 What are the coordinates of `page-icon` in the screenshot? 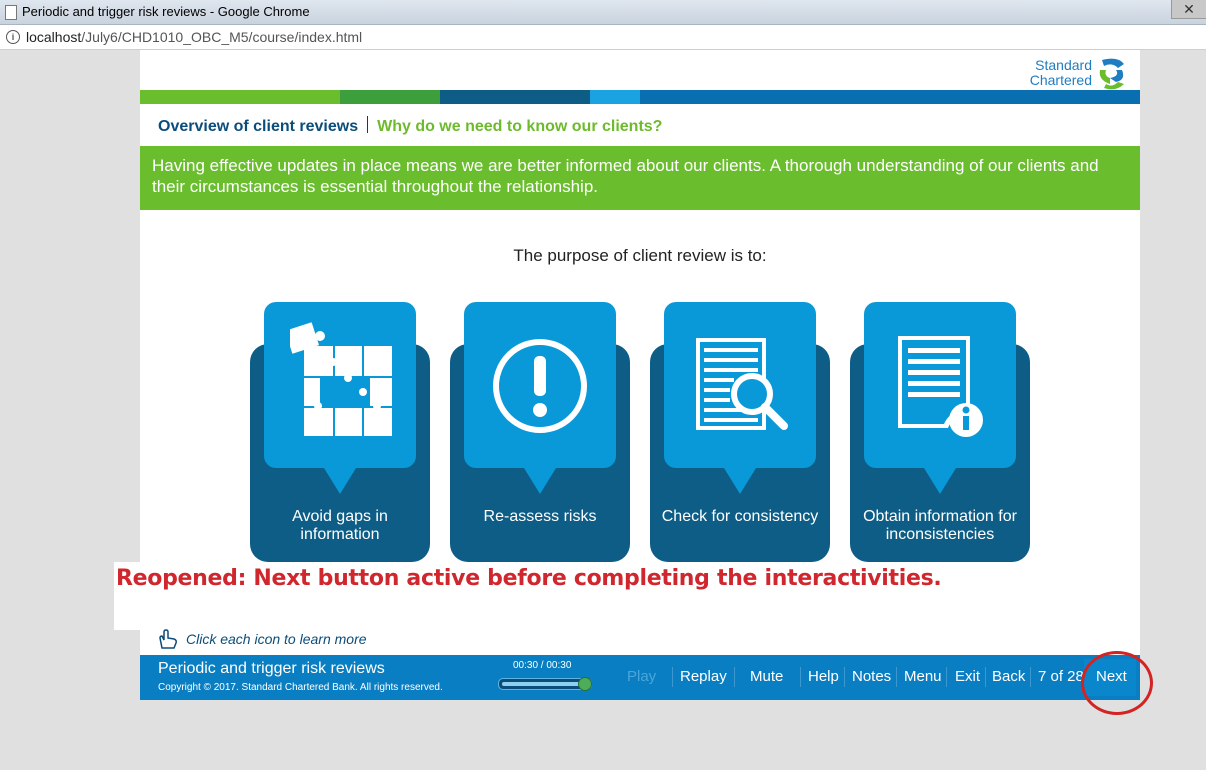 It's located at (11, 12).